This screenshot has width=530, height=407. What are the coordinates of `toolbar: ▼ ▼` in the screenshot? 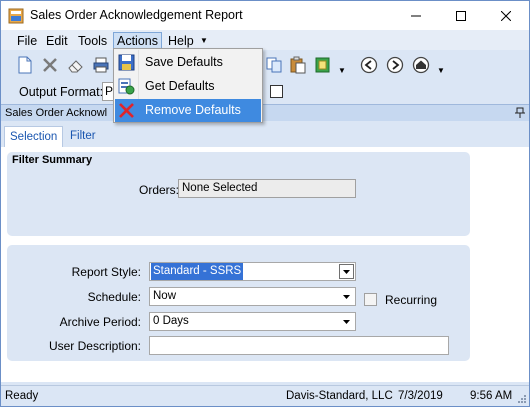 It's located at (265, 65).